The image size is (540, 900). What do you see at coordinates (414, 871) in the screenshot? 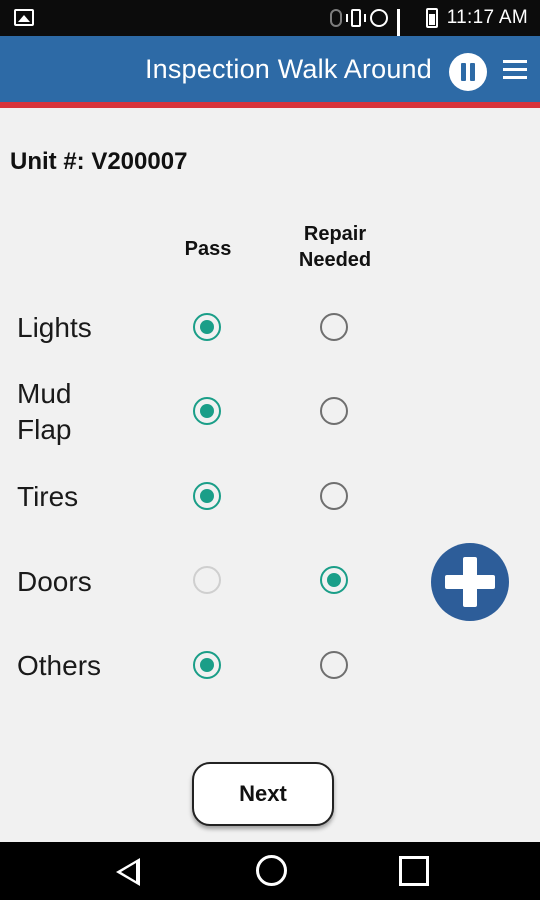
I see `recent-apps-icon` at bounding box center [414, 871].